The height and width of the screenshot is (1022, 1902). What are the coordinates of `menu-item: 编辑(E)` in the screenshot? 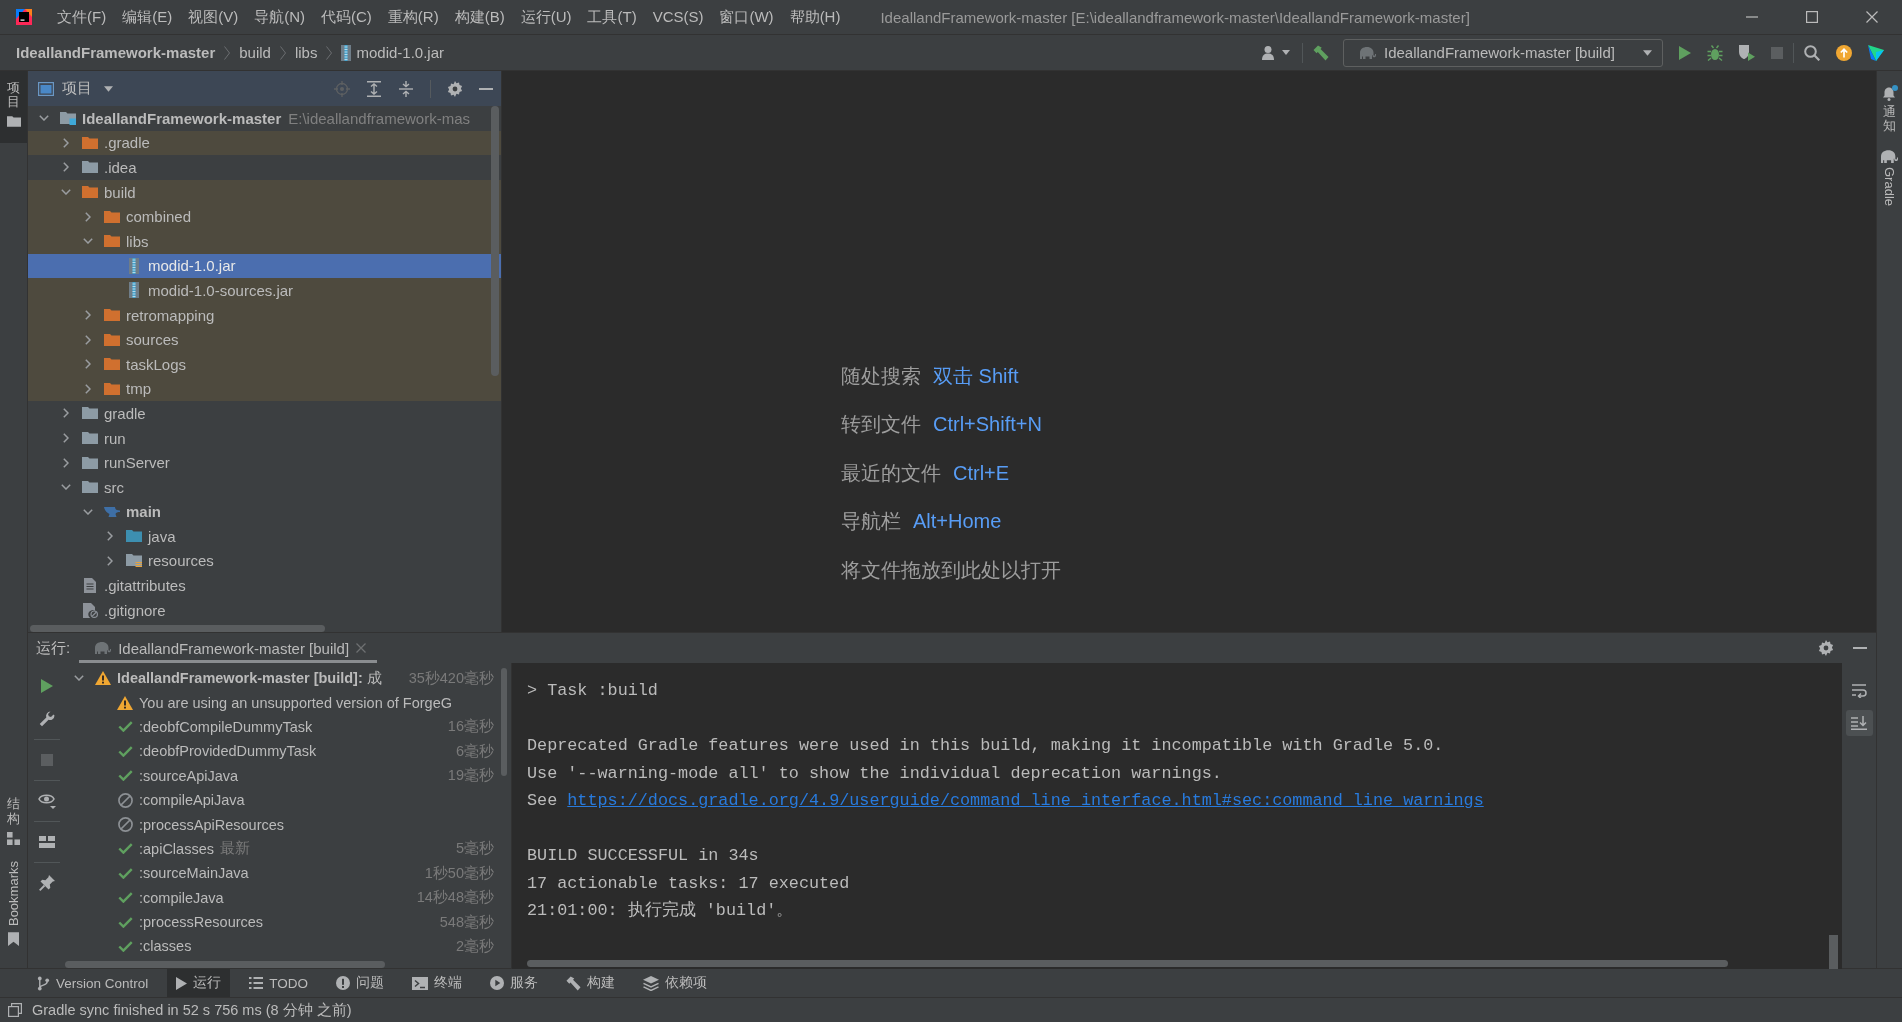 It's located at (147, 17).